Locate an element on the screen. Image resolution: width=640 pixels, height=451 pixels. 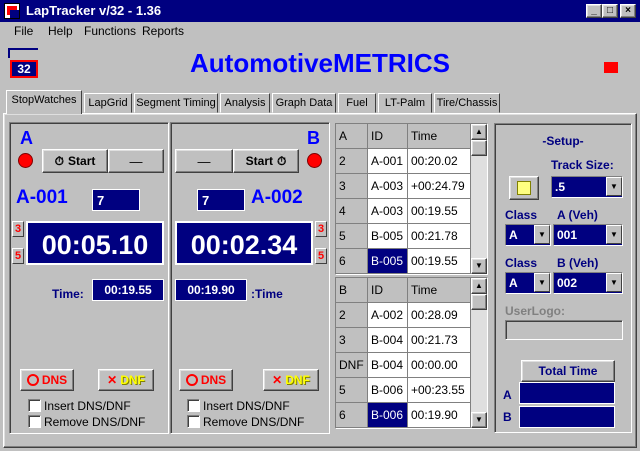
grid-b-row-id: B-006 is located at coordinates (388, 390).